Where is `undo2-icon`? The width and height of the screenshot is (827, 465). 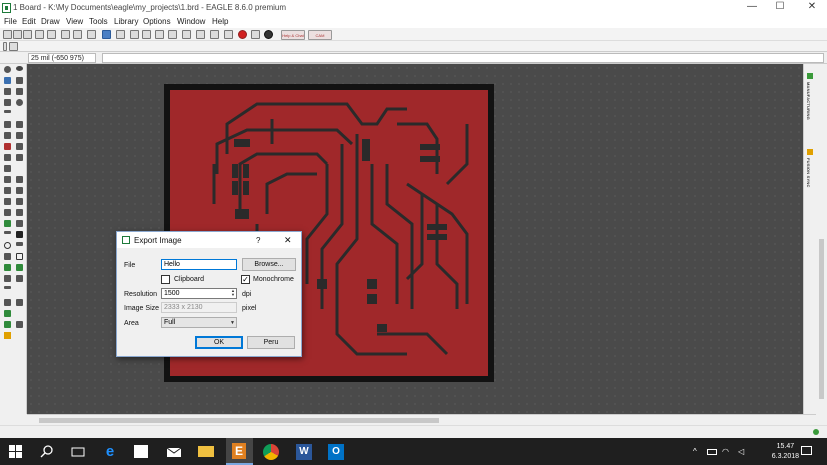 undo2-icon is located at coordinates (228, 34).